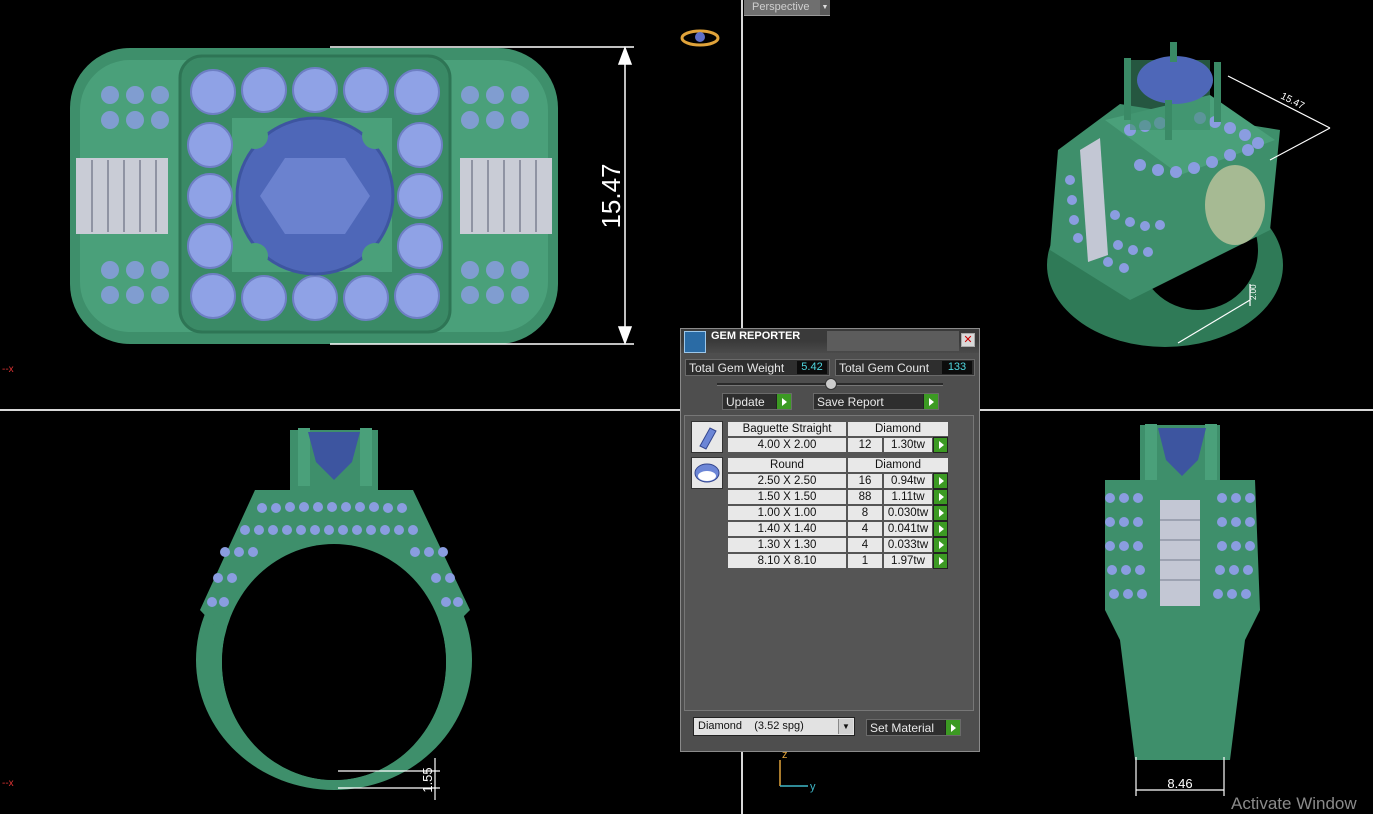 This screenshot has height=814, width=1373. Describe the element at coordinates (1182, 592) in the screenshot. I see `ring-side-view` at that location.